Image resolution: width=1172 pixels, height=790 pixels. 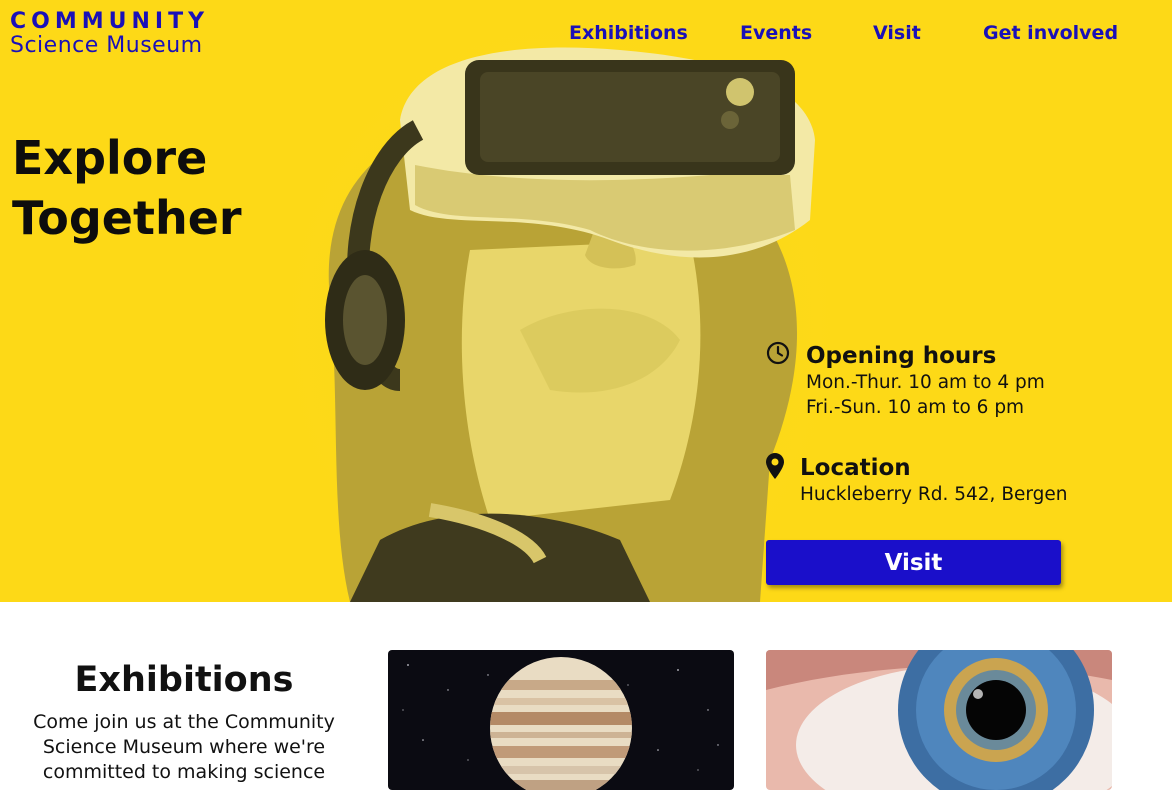 I want to click on opening-hours-line2: Fri.-Sun. 10 am to 6 pm, so click(x=915, y=407).